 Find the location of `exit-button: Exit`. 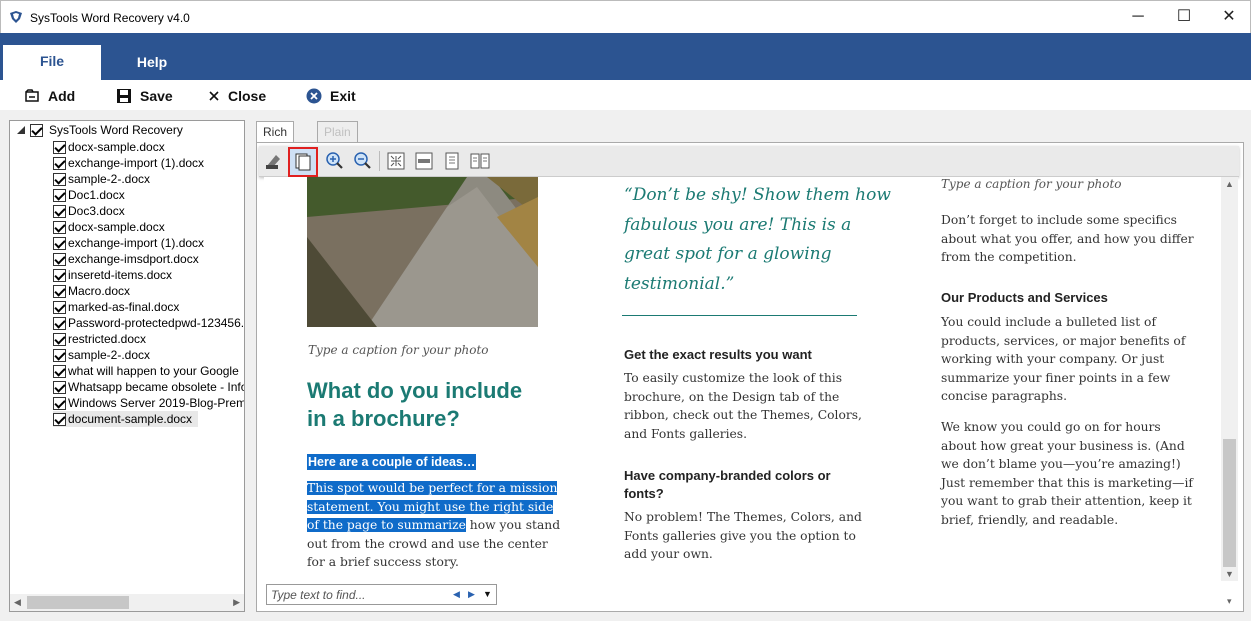

exit-button: Exit is located at coordinates (331, 96).